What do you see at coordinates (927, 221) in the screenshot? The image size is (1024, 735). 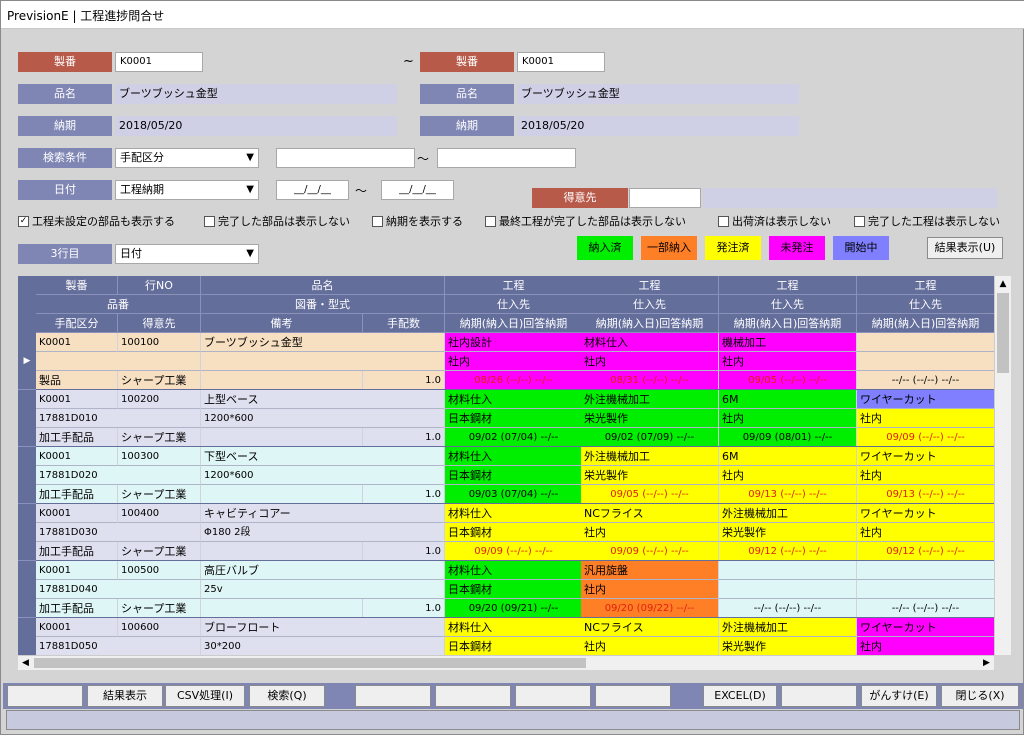 I see `checkbox-hide-completed-procs: 完了した工程は表示しない` at bounding box center [927, 221].